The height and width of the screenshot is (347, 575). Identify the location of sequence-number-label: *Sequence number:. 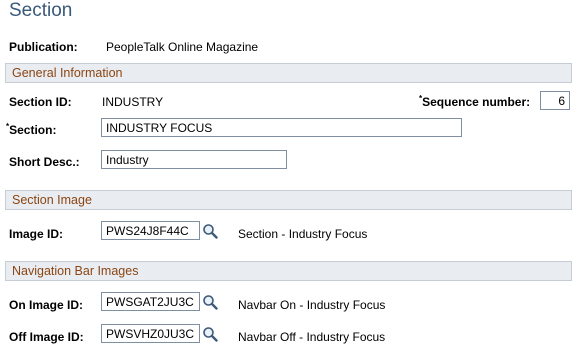
(475, 101).